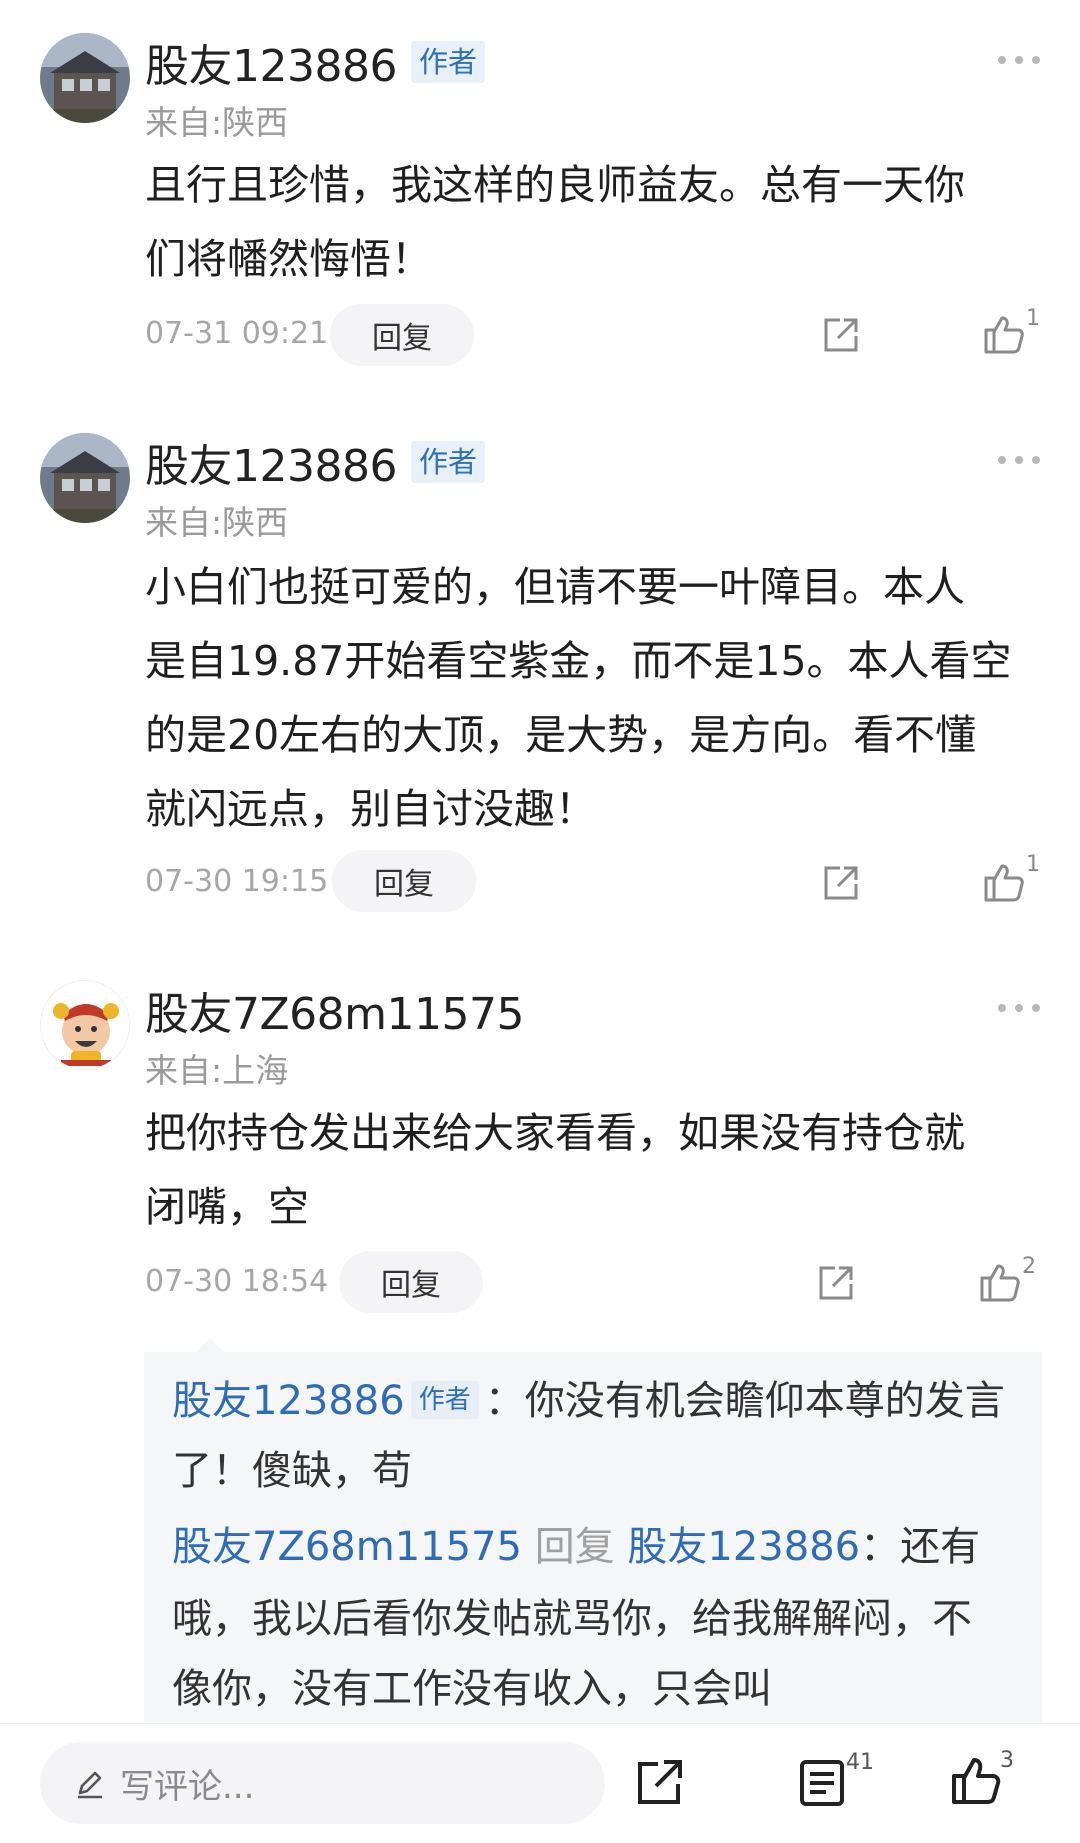  Describe the element at coordinates (237, 333) in the screenshot. I see `timestamp: 07-31 09:21` at that location.